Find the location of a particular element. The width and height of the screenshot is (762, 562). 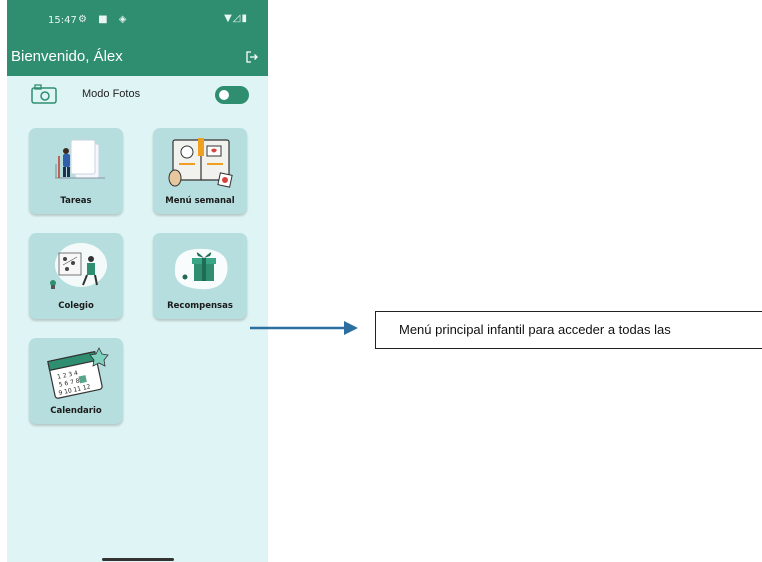

status-time: 15:47 is located at coordinates (62, 20).